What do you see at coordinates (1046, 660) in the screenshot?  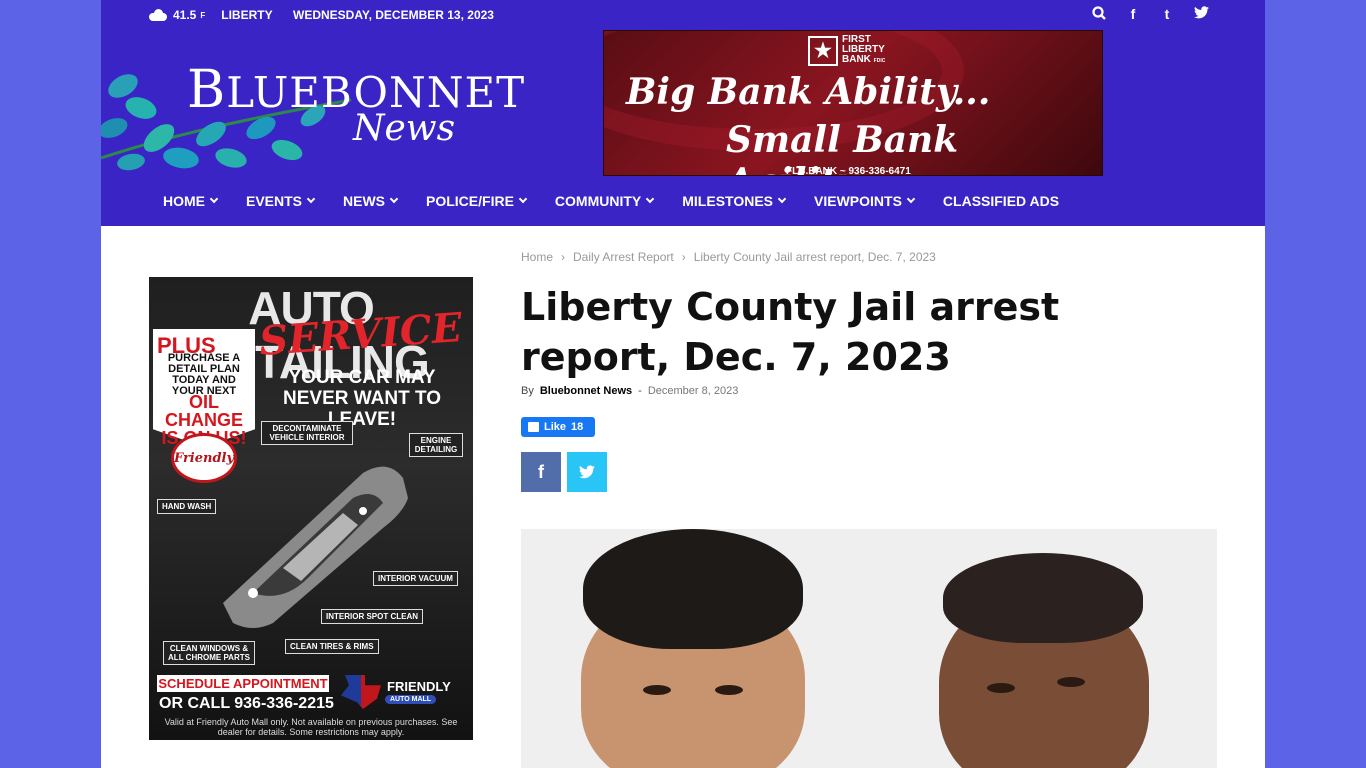 I see `mugshot-right` at bounding box center [1046, 660].